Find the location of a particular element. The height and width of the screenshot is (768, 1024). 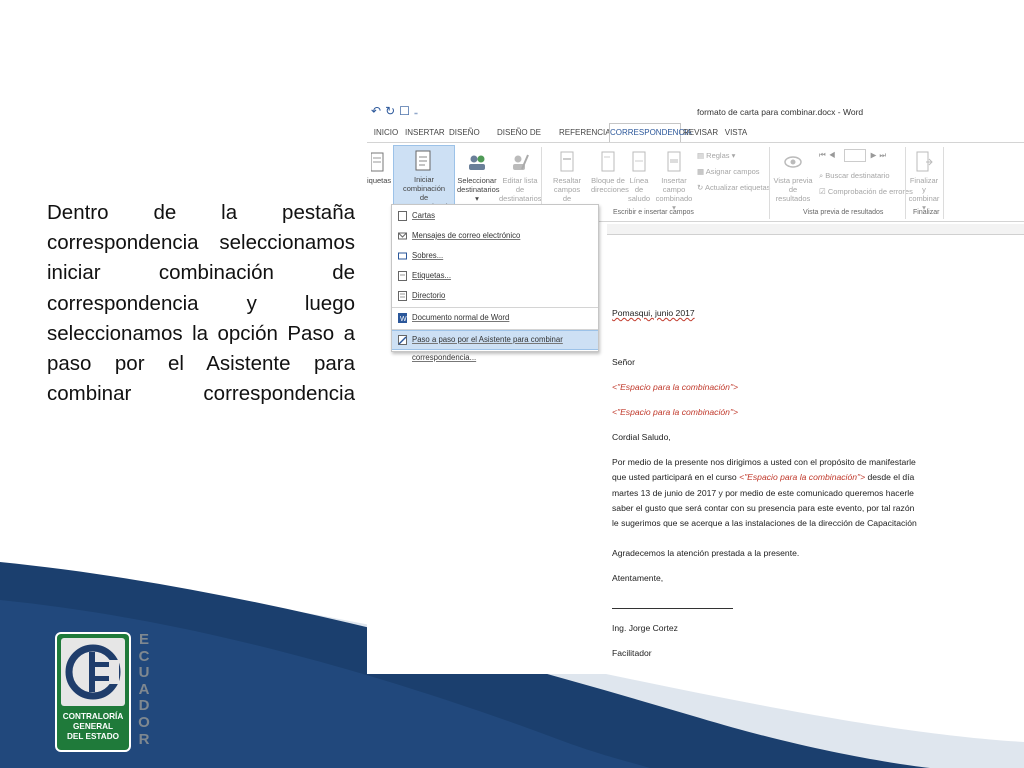

actualizar-etiquetas-button: ↻ Actualizar etiquetas is located at coordinates (733, 187).